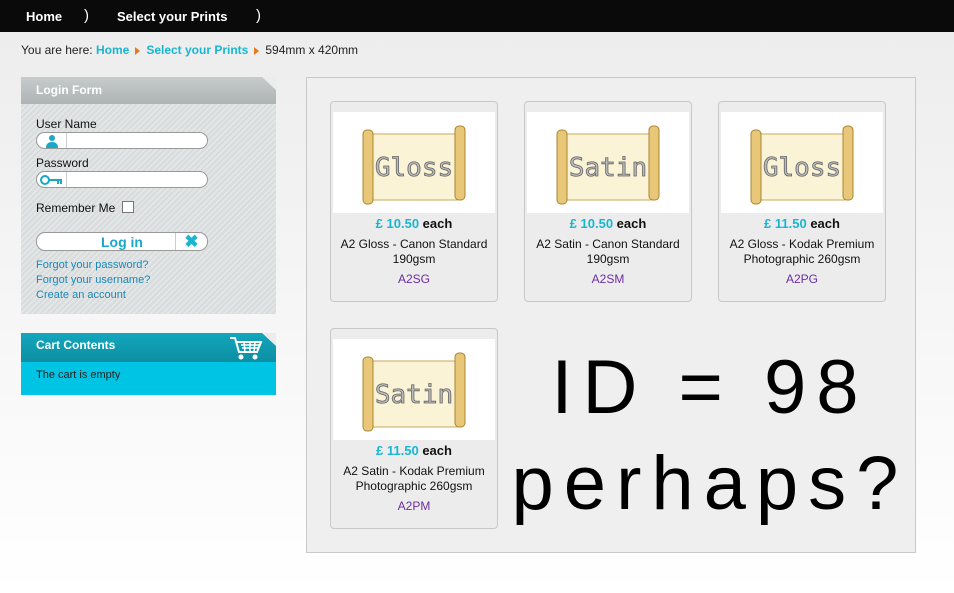  What do you see at coordinates (92, 265) in the screenshot?
I see `forgot-password-link: Forgot your password?` at bounding box center [92, 265].